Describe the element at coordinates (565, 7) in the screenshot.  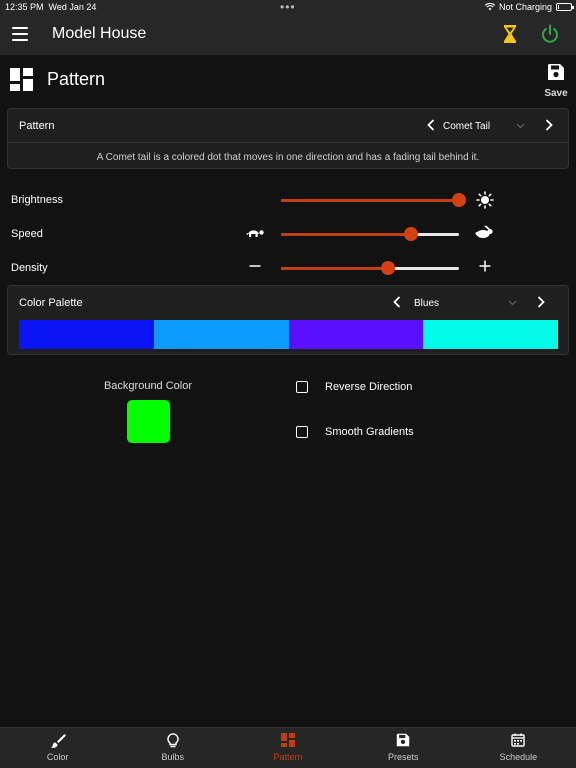
I see `battery-icon` at that location.